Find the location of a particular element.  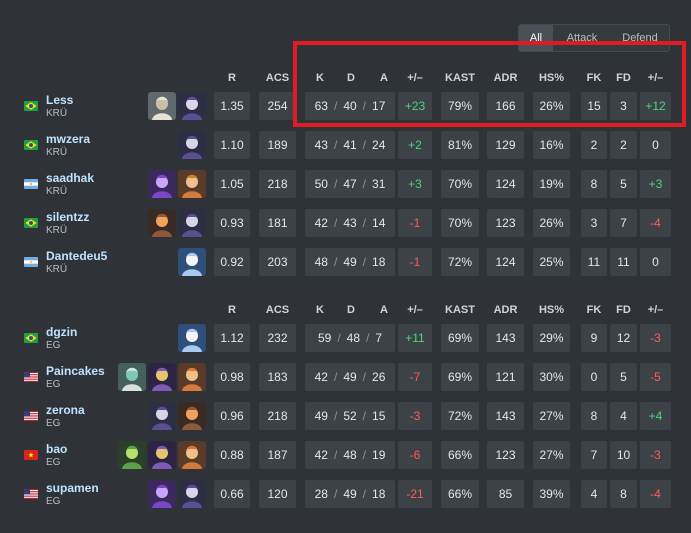

player-name-link: dgzin is located at coordinates (61, 332).